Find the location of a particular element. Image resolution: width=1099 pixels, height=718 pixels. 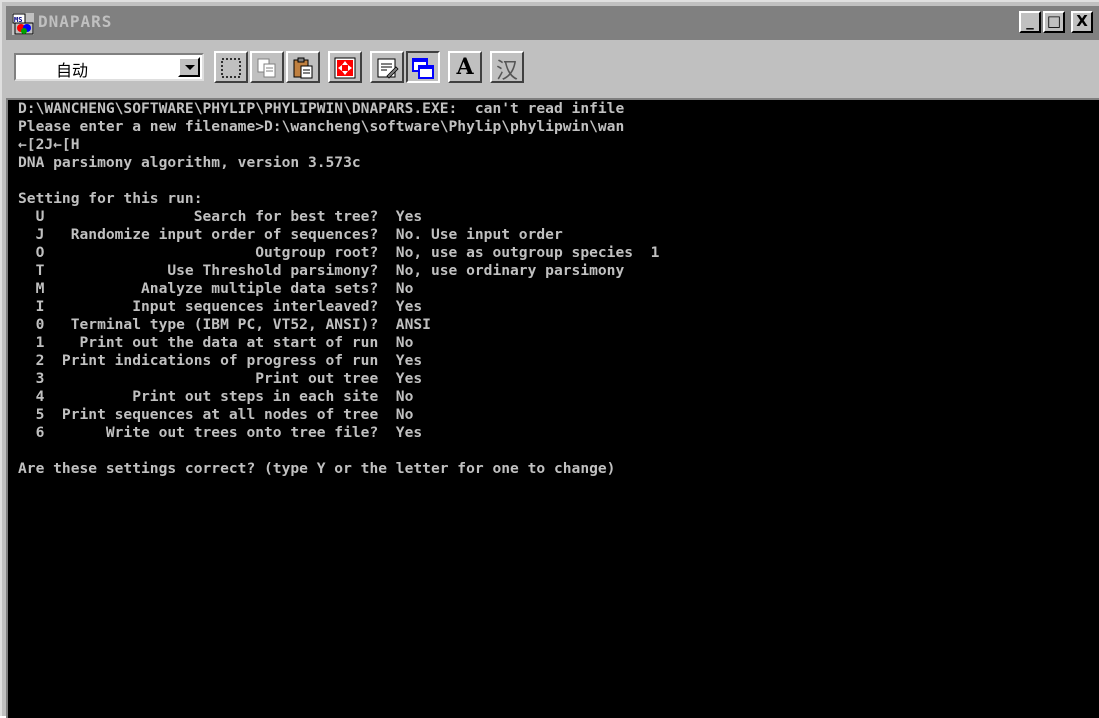

font-size-select-value: 自动 is located at coordinates (72, 70).